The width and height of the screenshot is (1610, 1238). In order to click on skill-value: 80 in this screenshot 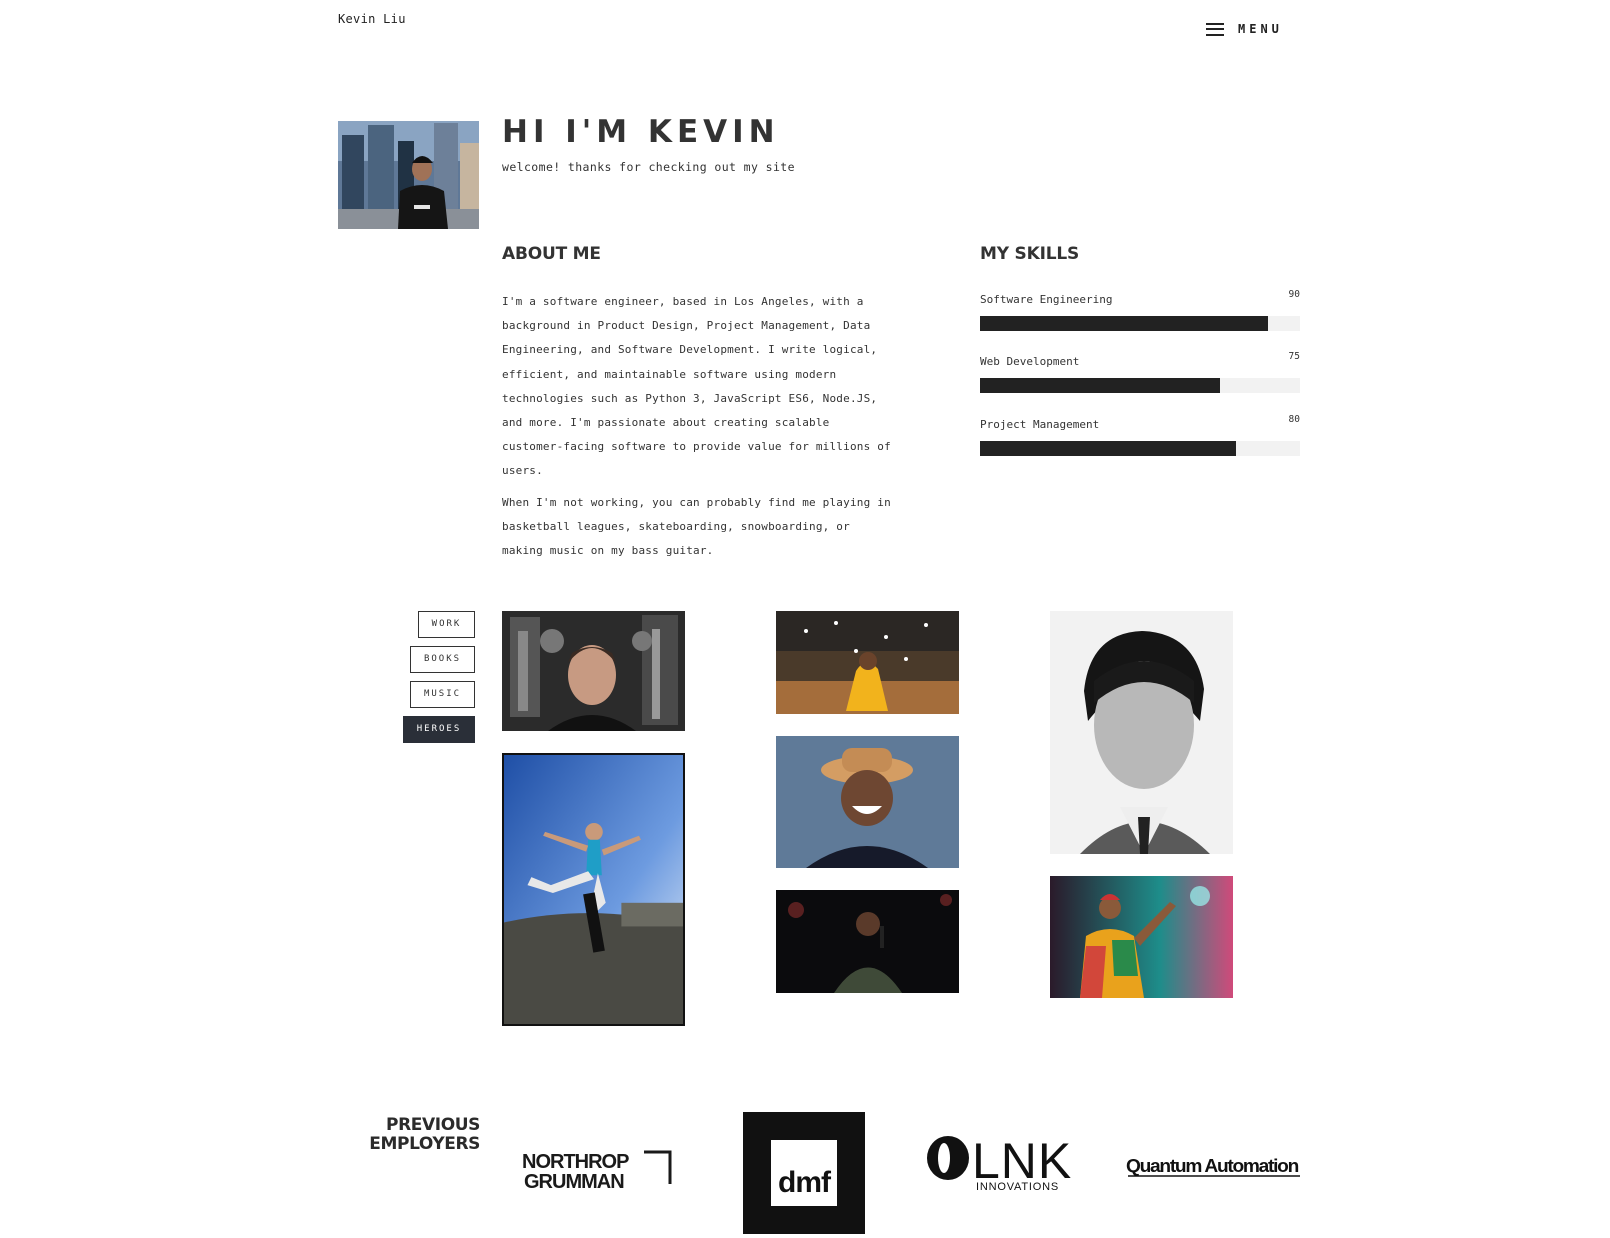, I will do `click(1294, 419)`.